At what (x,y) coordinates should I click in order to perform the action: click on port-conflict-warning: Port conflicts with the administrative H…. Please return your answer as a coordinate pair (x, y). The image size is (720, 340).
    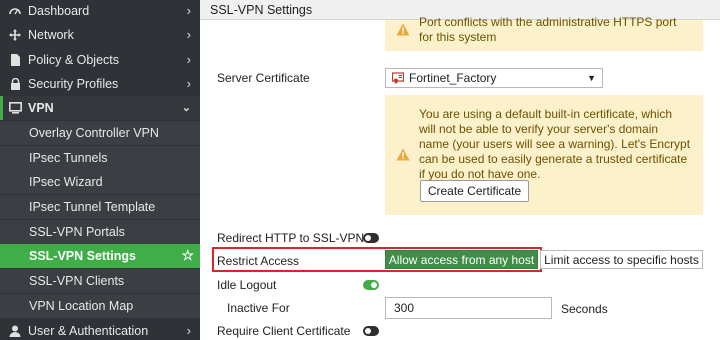
    Looking at the image, I should click on (544, 33).